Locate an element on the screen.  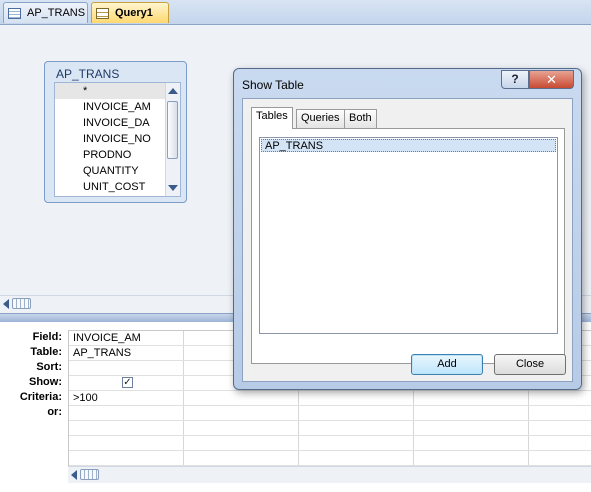
dialog-title: Show Table is located at coordinates (273, 85).